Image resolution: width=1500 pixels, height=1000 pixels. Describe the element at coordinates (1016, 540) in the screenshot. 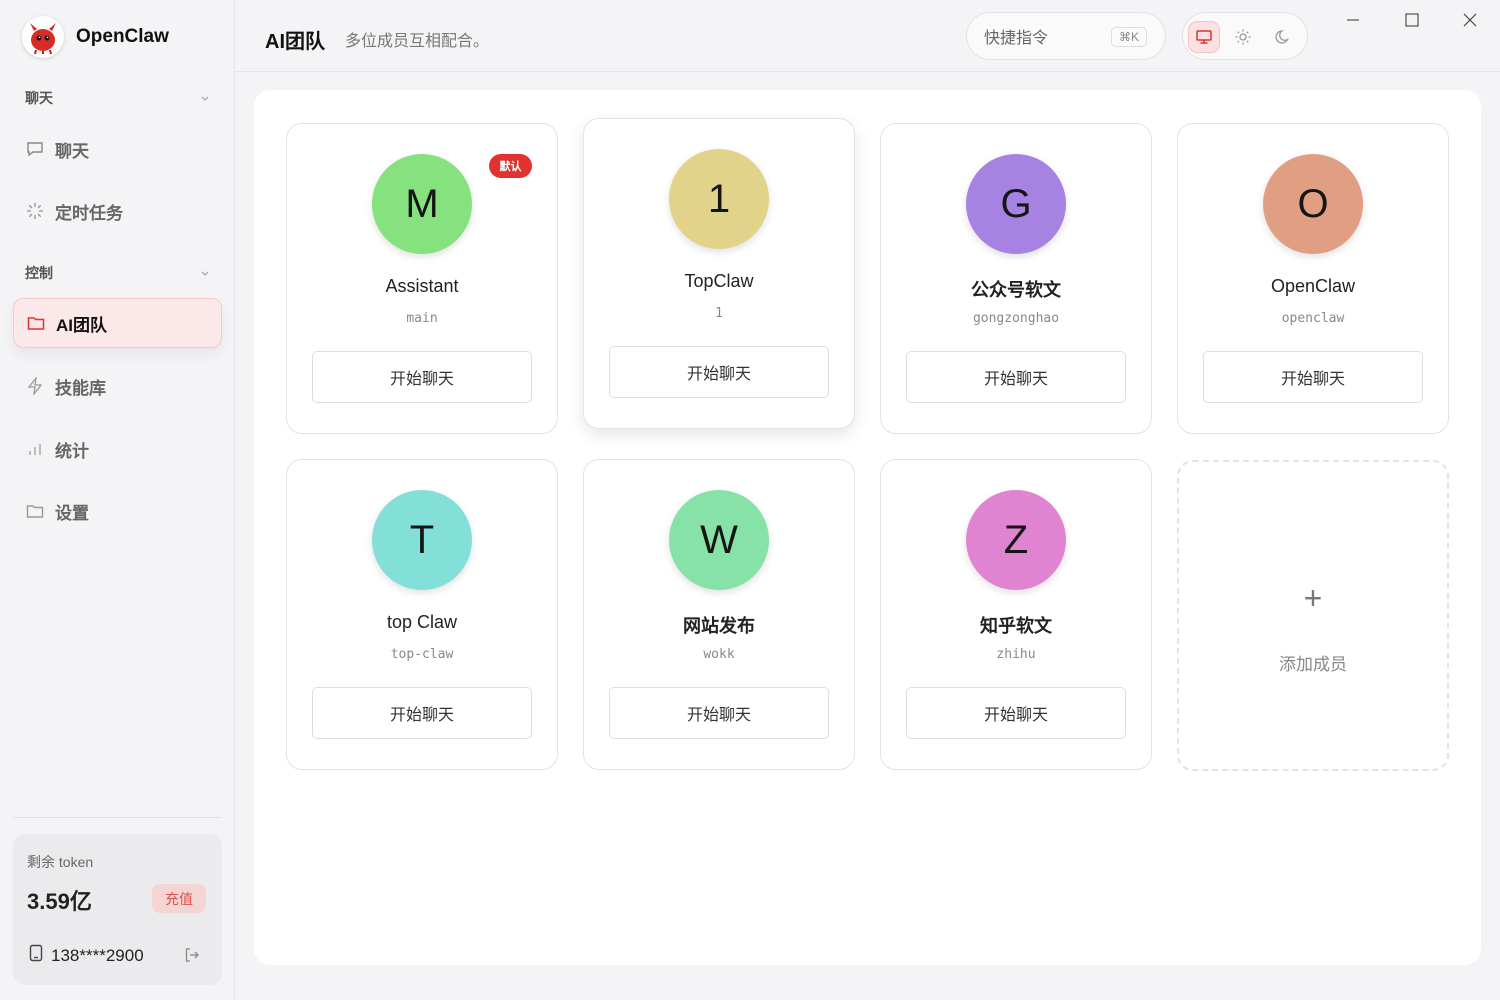

I see `avatar: Z` at that location.